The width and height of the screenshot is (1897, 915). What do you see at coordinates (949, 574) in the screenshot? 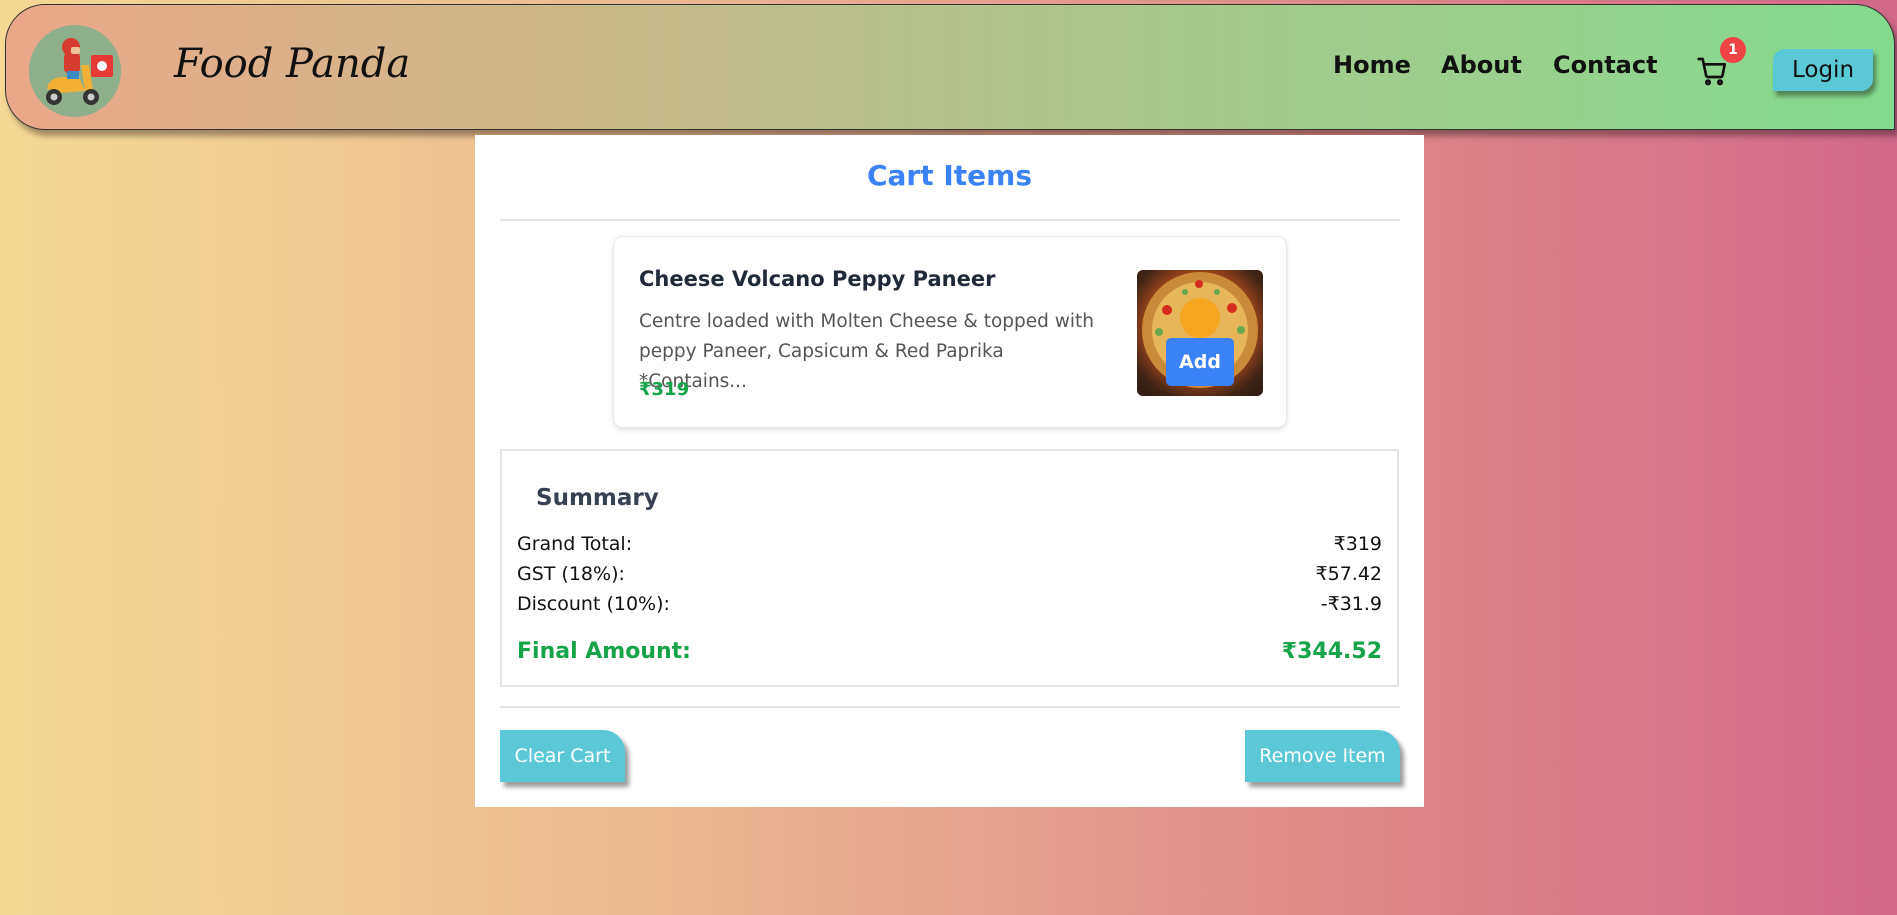
I see `summary-row-gst: GST (18%): ₹57.42` at bounding box center [949, 574].